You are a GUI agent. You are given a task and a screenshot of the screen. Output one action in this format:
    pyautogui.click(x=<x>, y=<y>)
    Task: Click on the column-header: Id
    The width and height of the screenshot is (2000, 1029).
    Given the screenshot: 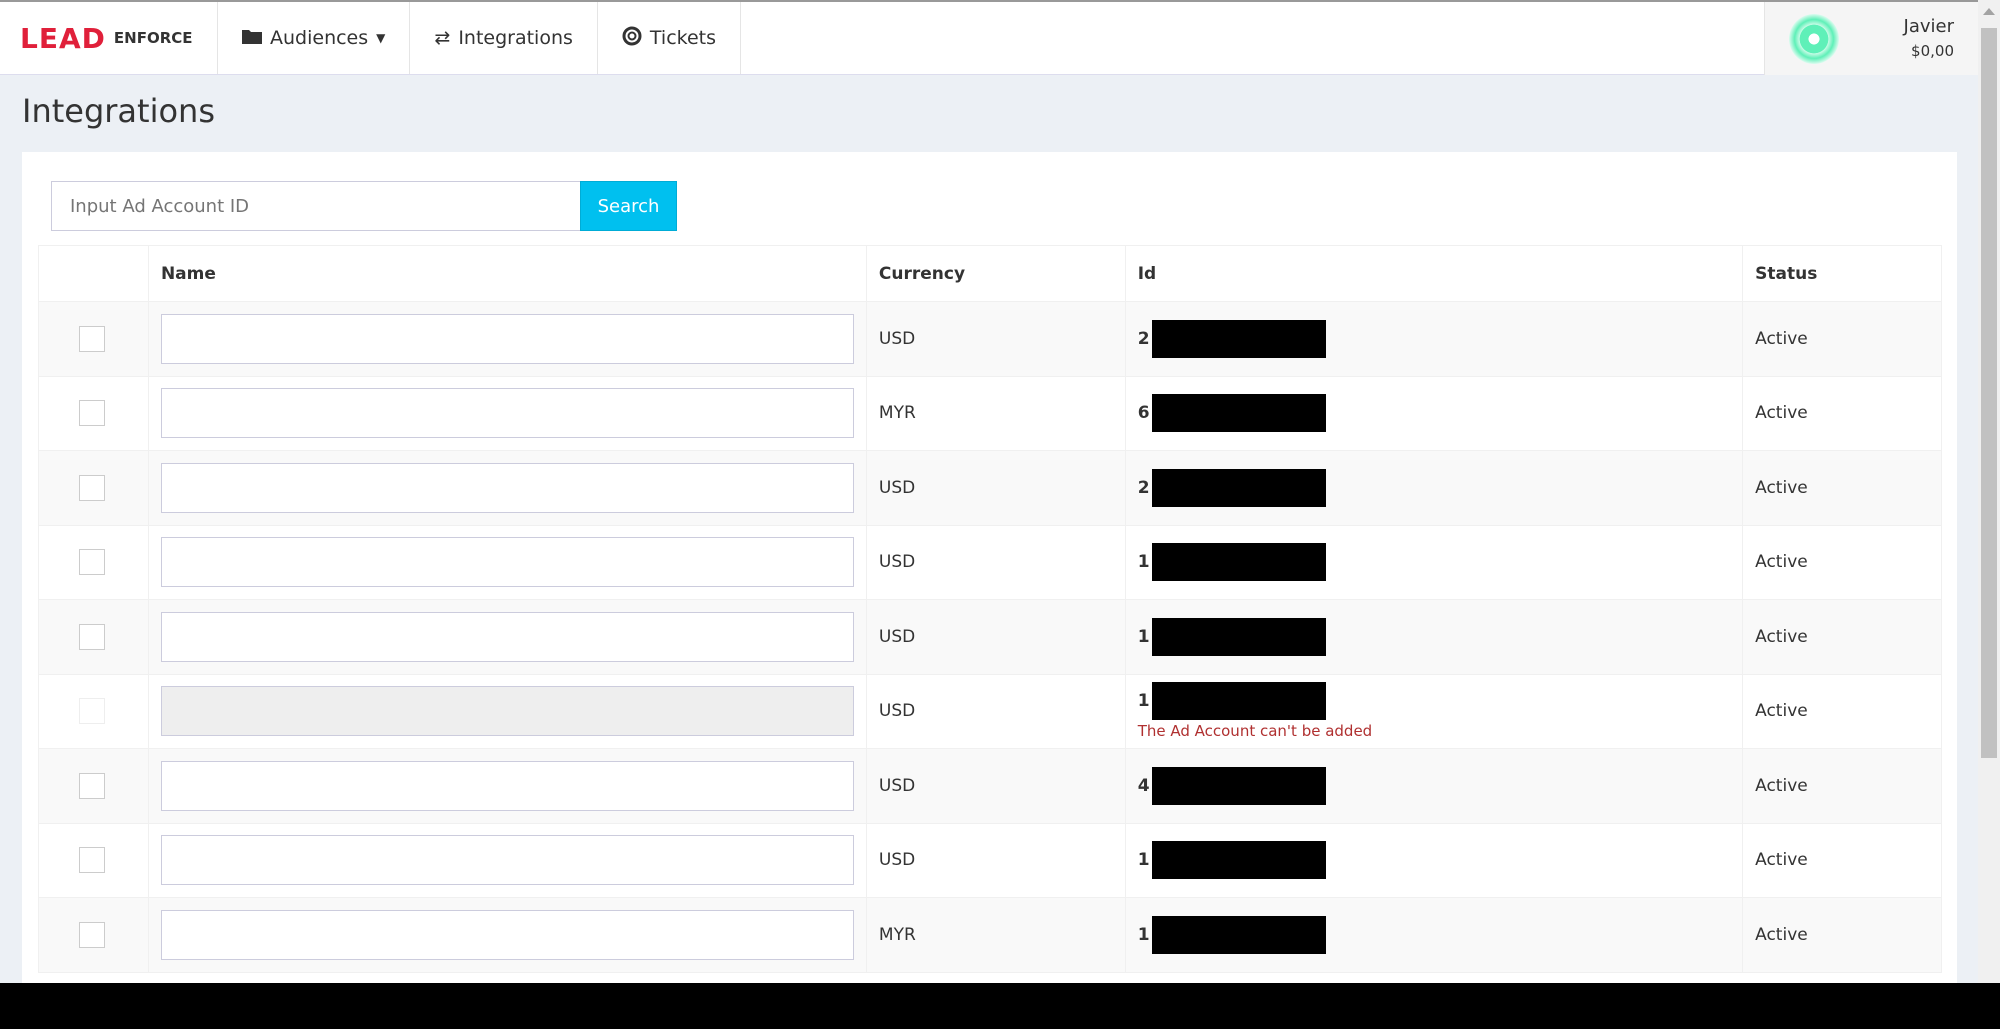 What is the action you would take?
    pyautogui.click(x=1434, y=273)
    